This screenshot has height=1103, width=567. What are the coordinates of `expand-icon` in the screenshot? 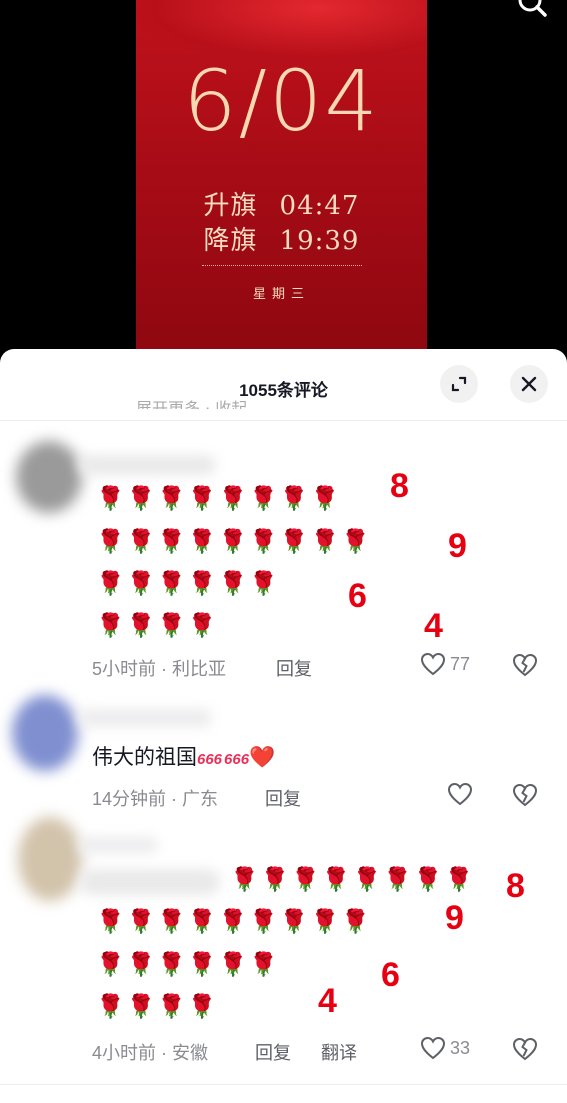 It's located at (459, 384).